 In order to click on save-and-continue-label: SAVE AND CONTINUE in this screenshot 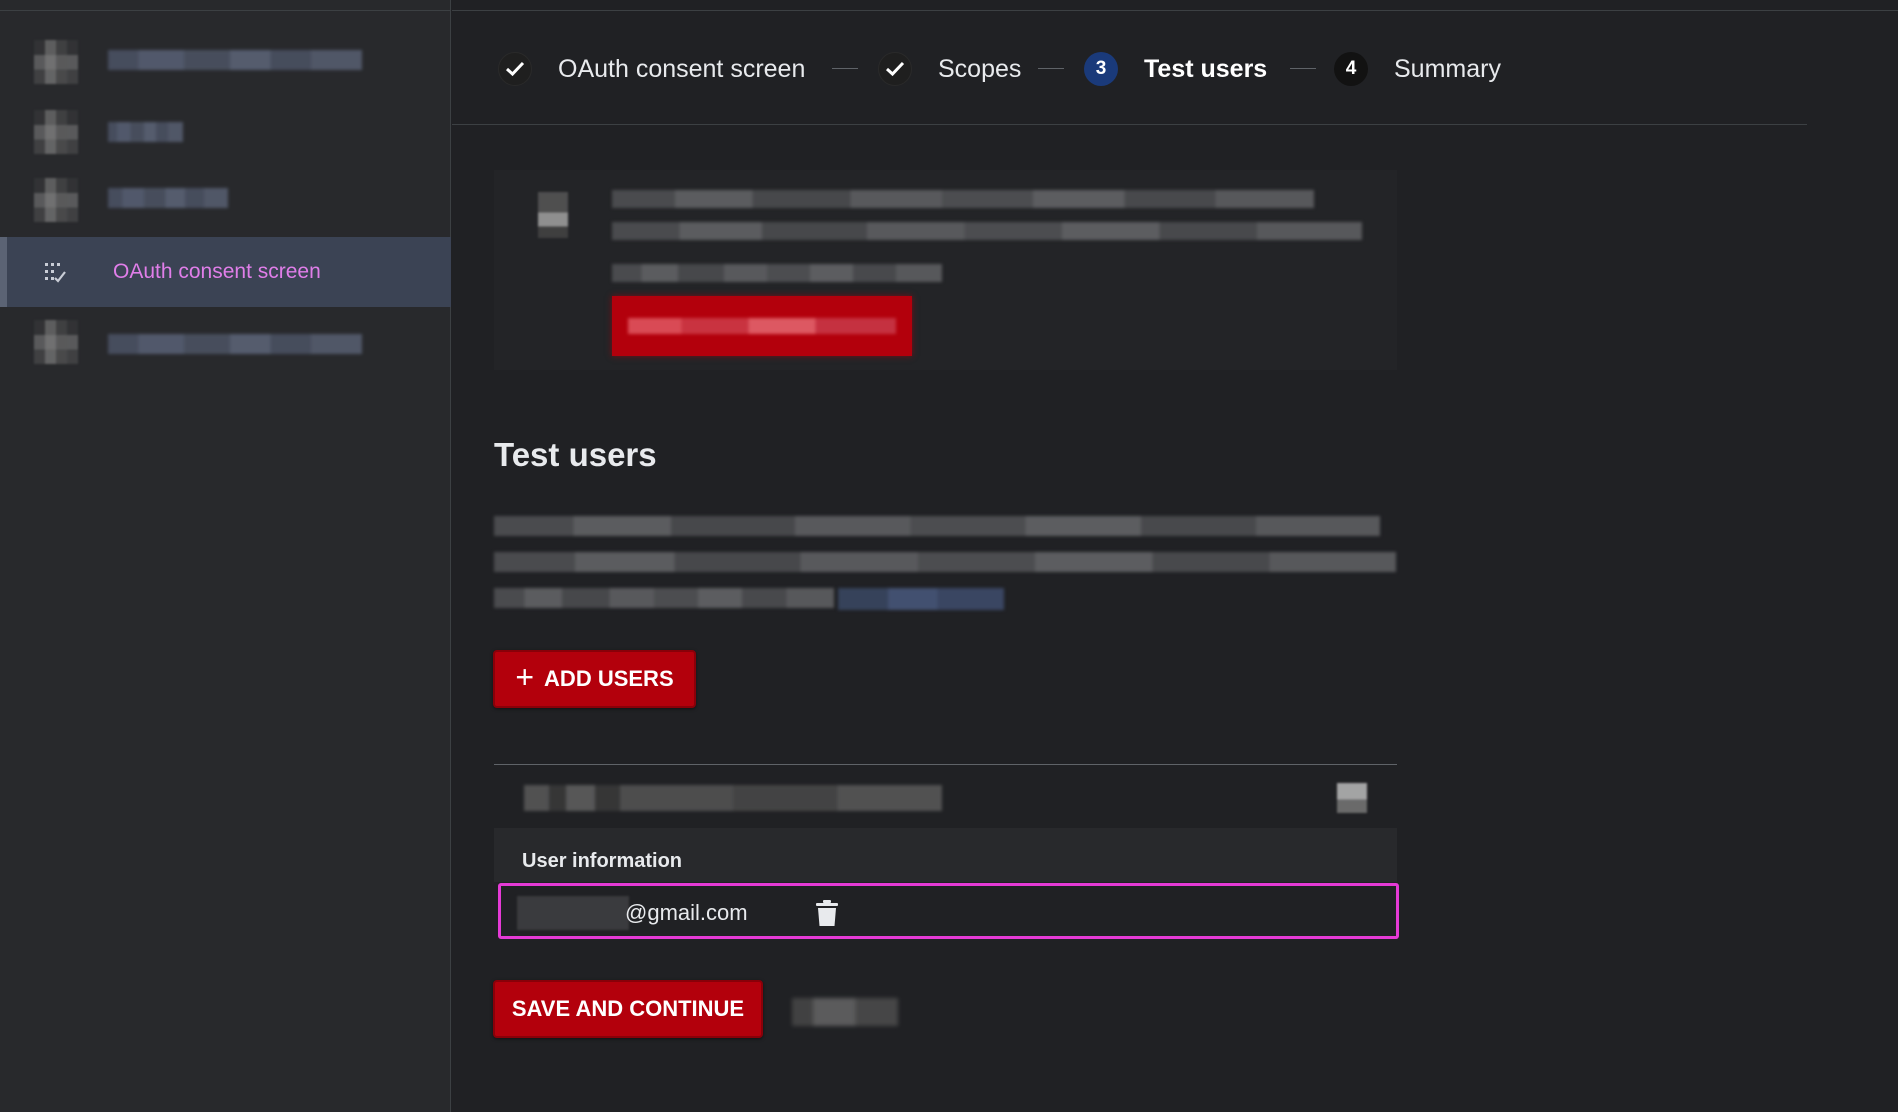, I will do `click(628, 1008)`.